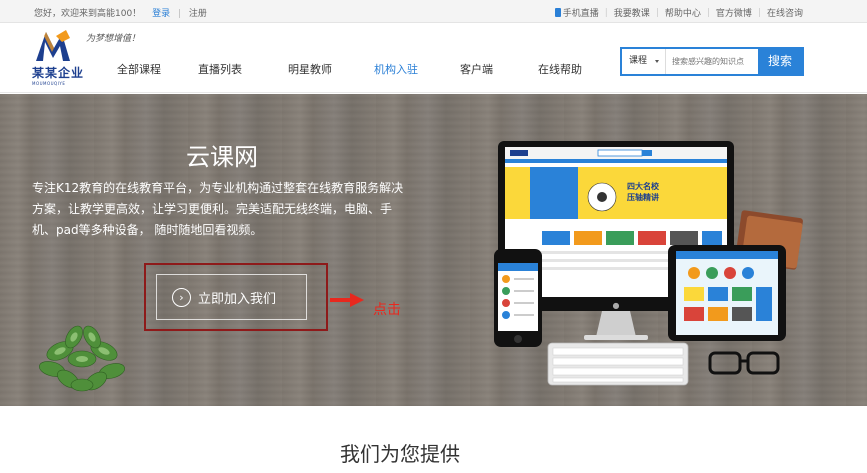 The height and width of the screenshot is (473, 867). Describe the element at coordinates (198, 14) in the screenshot. I see `register-link: 注册` at that location.